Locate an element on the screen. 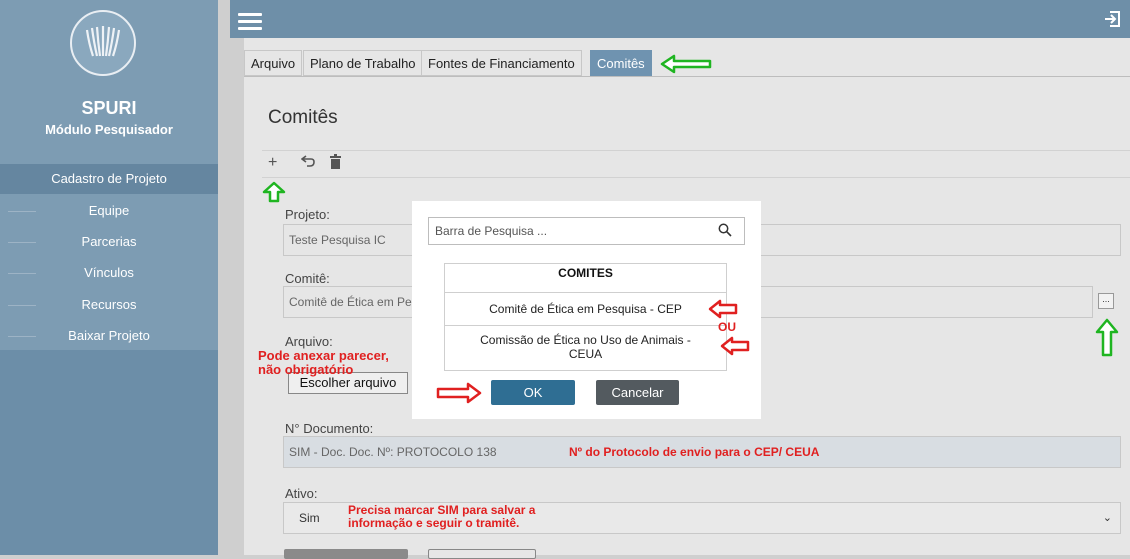 This screenshot has height=559, width=1130. logo-emblem-icon is located at coordinates (103, 41).